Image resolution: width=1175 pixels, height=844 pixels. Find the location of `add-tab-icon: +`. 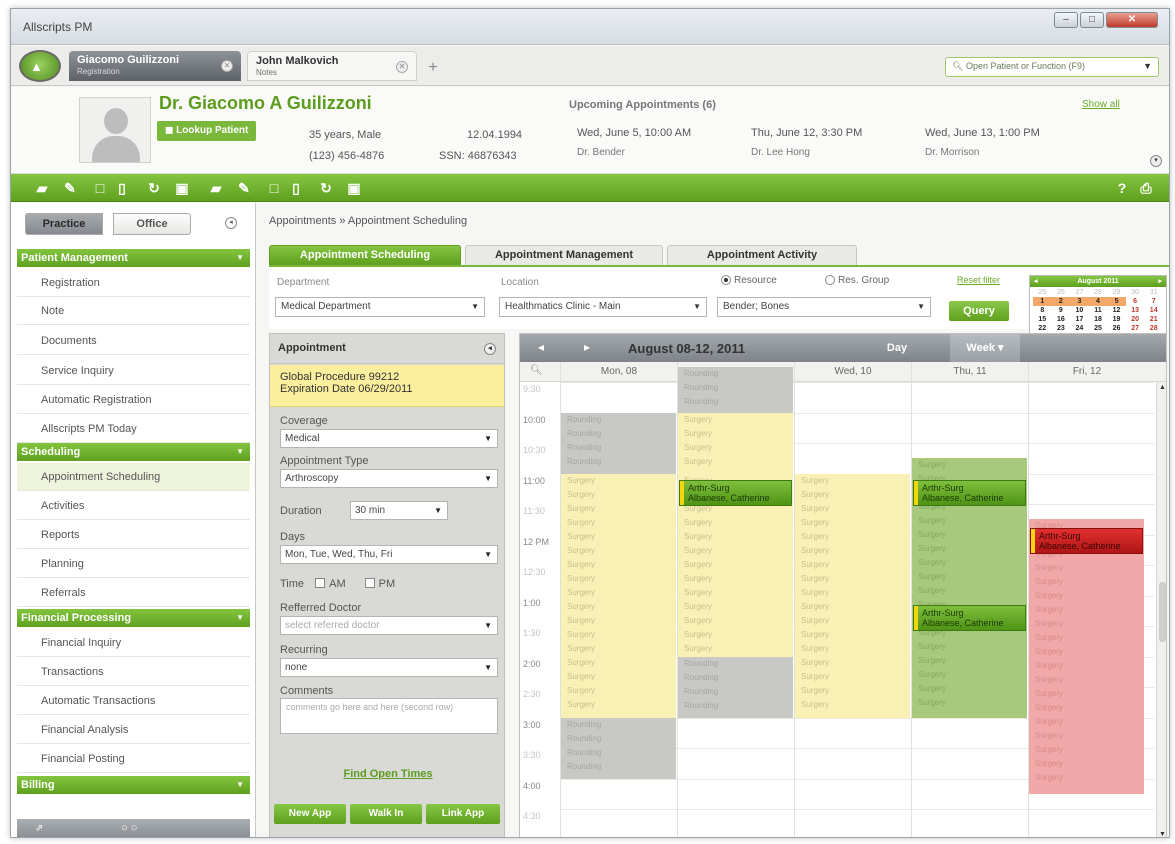

add-tab-icon: + is located at coordinates (433, 69).